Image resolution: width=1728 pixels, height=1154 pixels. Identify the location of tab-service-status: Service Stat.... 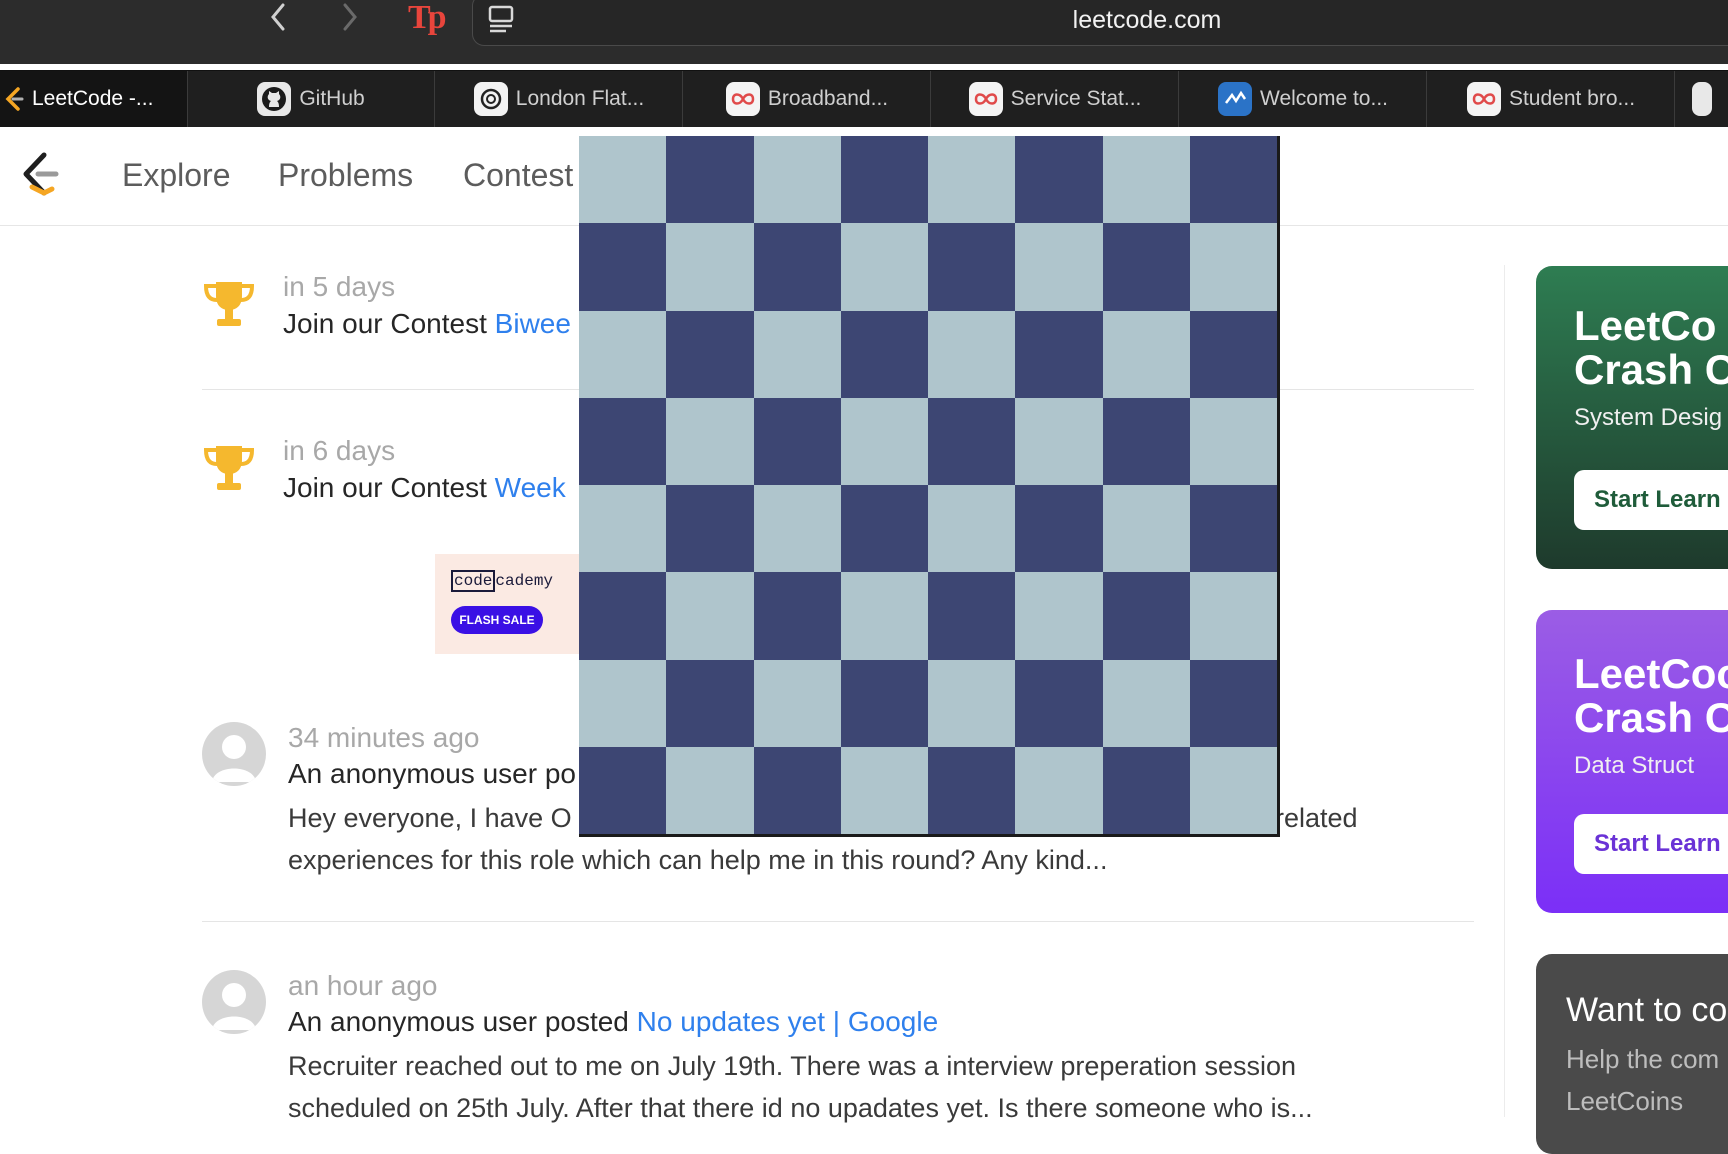
(1055, 99).